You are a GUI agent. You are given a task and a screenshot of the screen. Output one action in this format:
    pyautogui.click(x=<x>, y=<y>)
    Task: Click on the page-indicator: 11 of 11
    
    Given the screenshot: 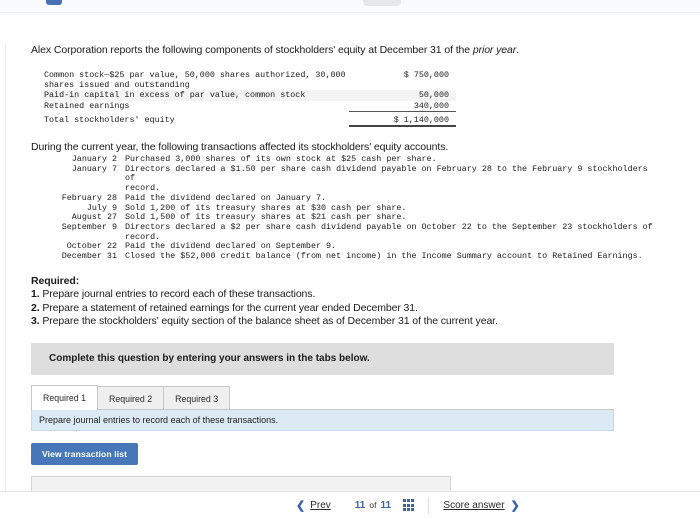 What is the action you would take?
    pyautogui.click(x=373, y=505)
    